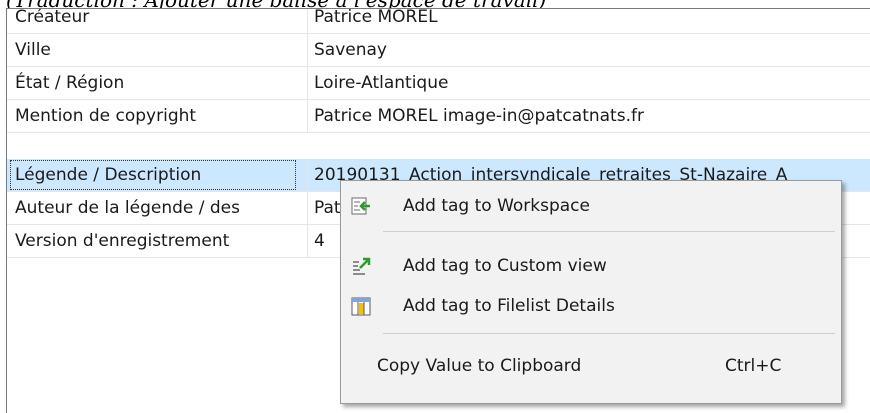 This screenshot has height=413, width=870. What do you see at coordinates (361, 306) in the screenshot?
I see `filelist-details-icon` at bounding box center [361, 306].